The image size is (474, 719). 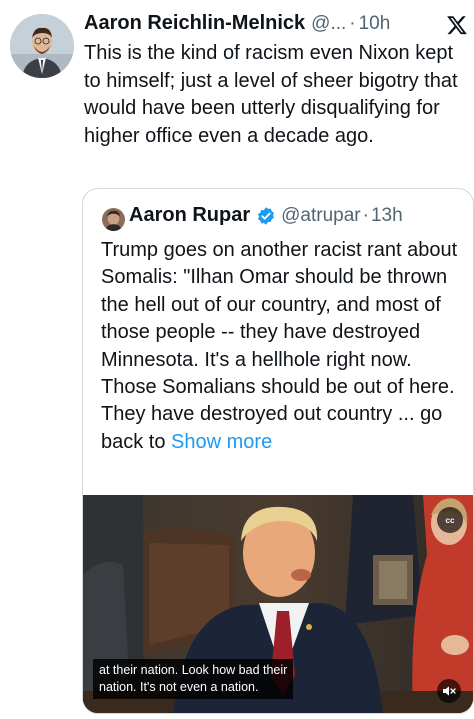 I want to click on quoted-tweet-timestamp: 13h, so click(x=387, y=216).